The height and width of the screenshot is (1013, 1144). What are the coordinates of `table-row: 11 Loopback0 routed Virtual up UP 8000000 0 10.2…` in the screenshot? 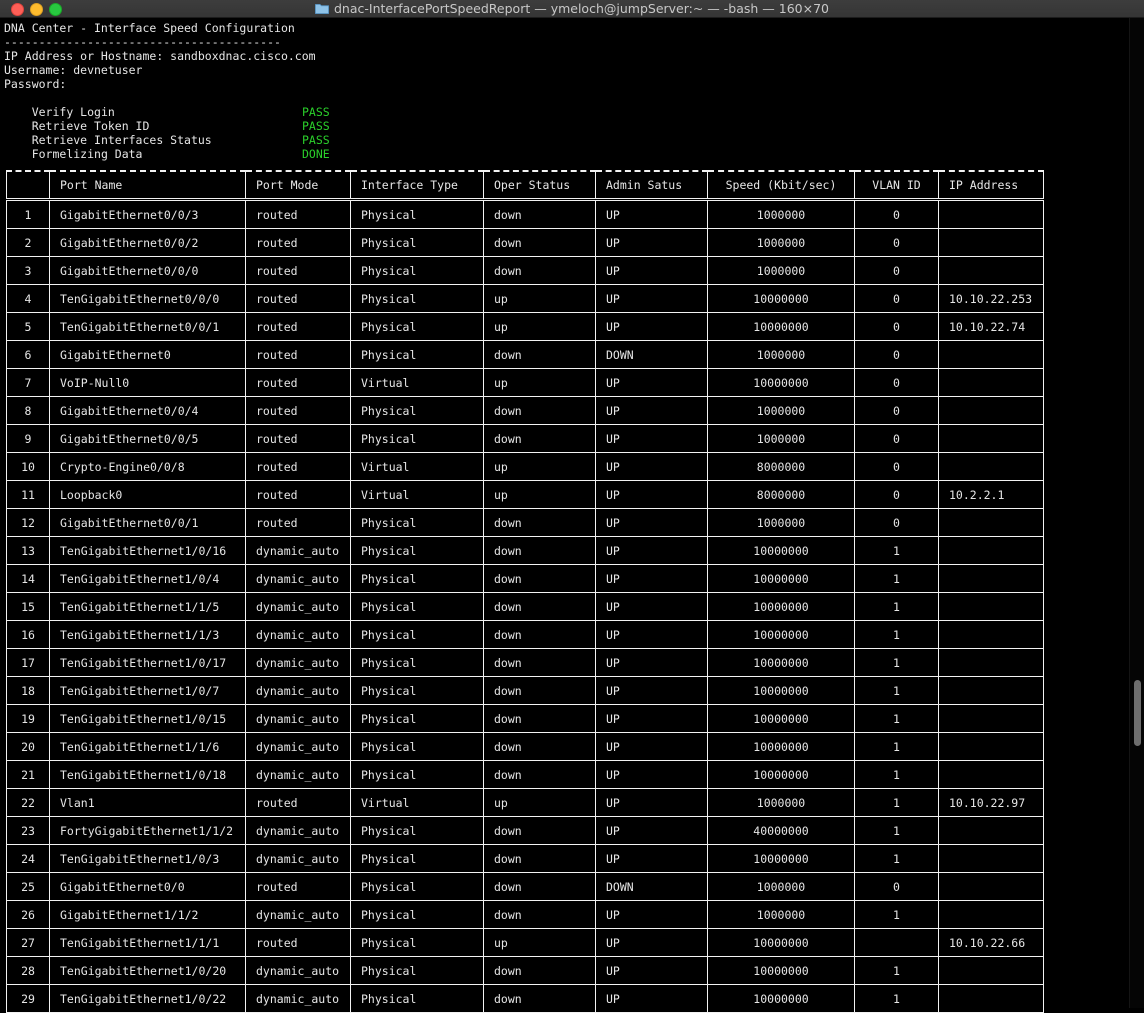 It's located at (525, 494).